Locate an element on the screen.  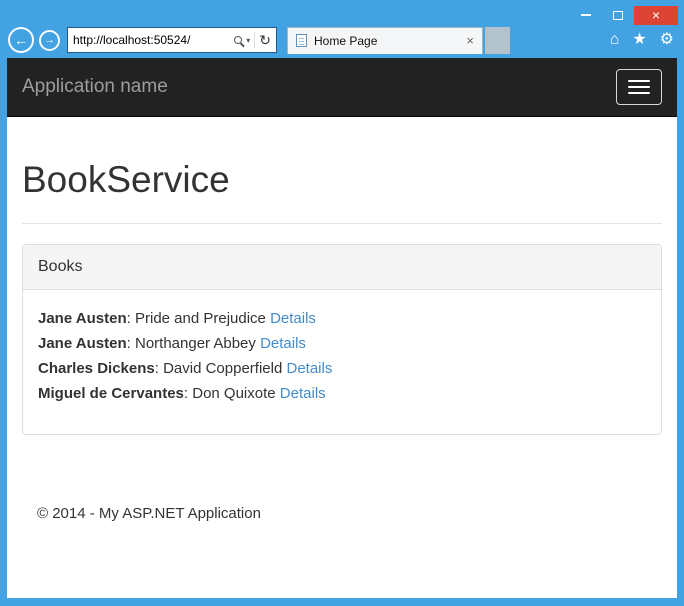
forward-icon: → is located at coordinates (49, 40).